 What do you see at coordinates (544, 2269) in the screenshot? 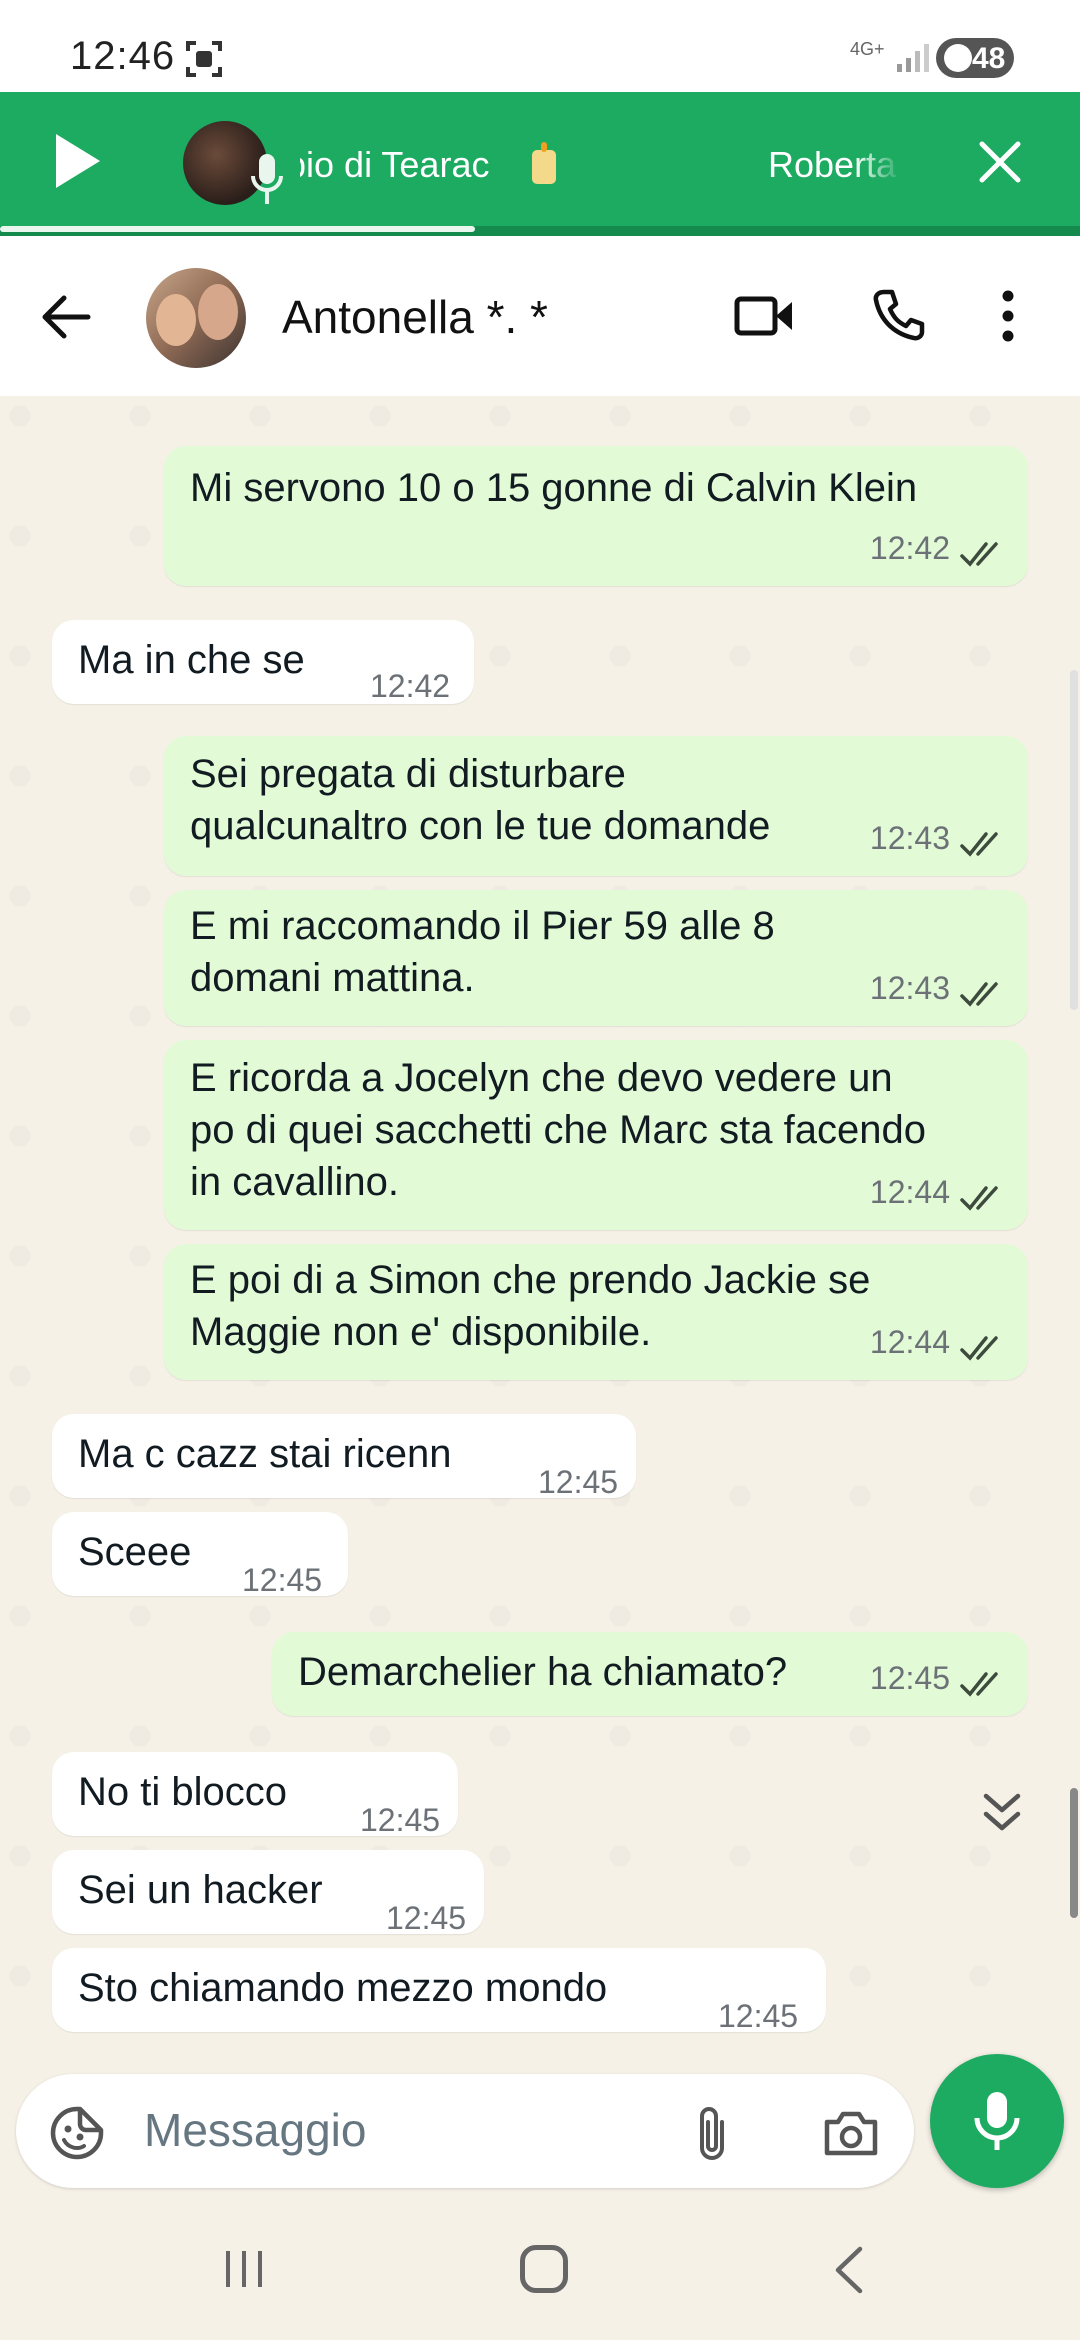
I see `home-icon` at bounding box center [544, 2269].